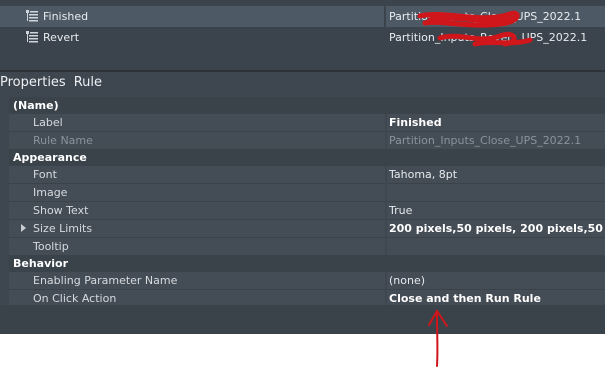 The width and height of the screenshot is (605, 368). Describe the element at coordinates (307, 281) in the screenshot. I see `property-row-enabling-parameter: Enabling Parameter Name (none)` at that location.